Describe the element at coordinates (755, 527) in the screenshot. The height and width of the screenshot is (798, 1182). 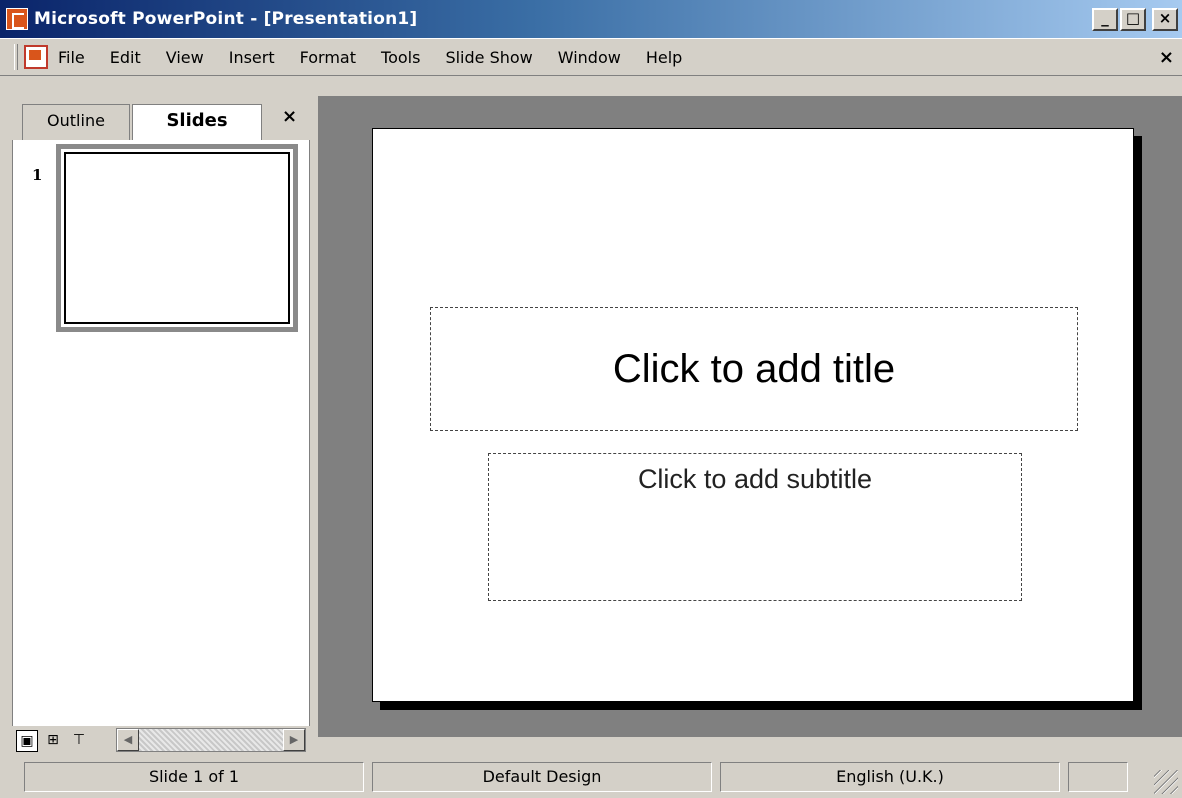
I see `subtitle-placeholder: Click to add subtitle` at that location.